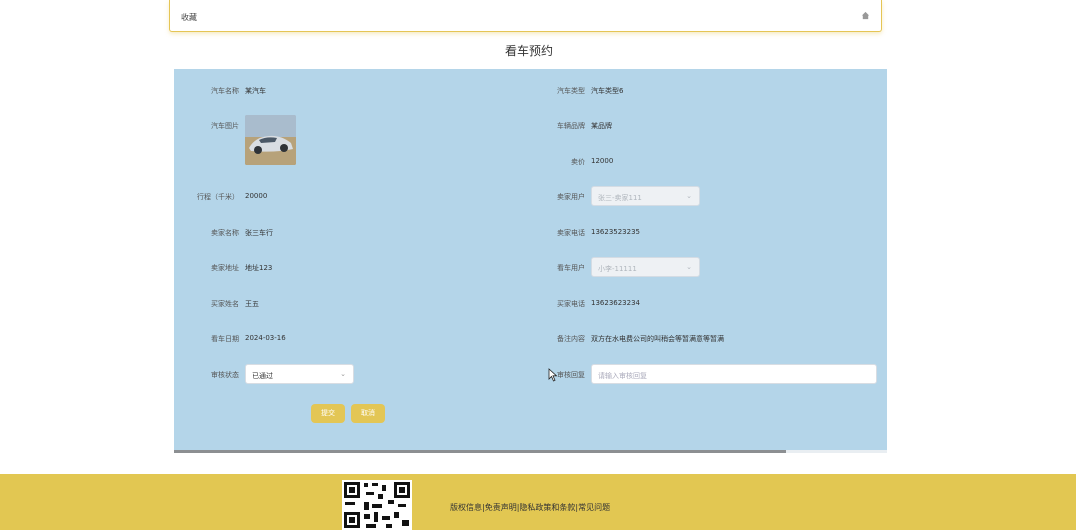 Image resolution: width=1076 pixels, height=530 pixels. What do you see at coordinates (530, 507) in the screenshot?
I see `footer-links: 版权信息|免责声明|隐私政策和条款|常见问题` at bounding box center [530, 507].